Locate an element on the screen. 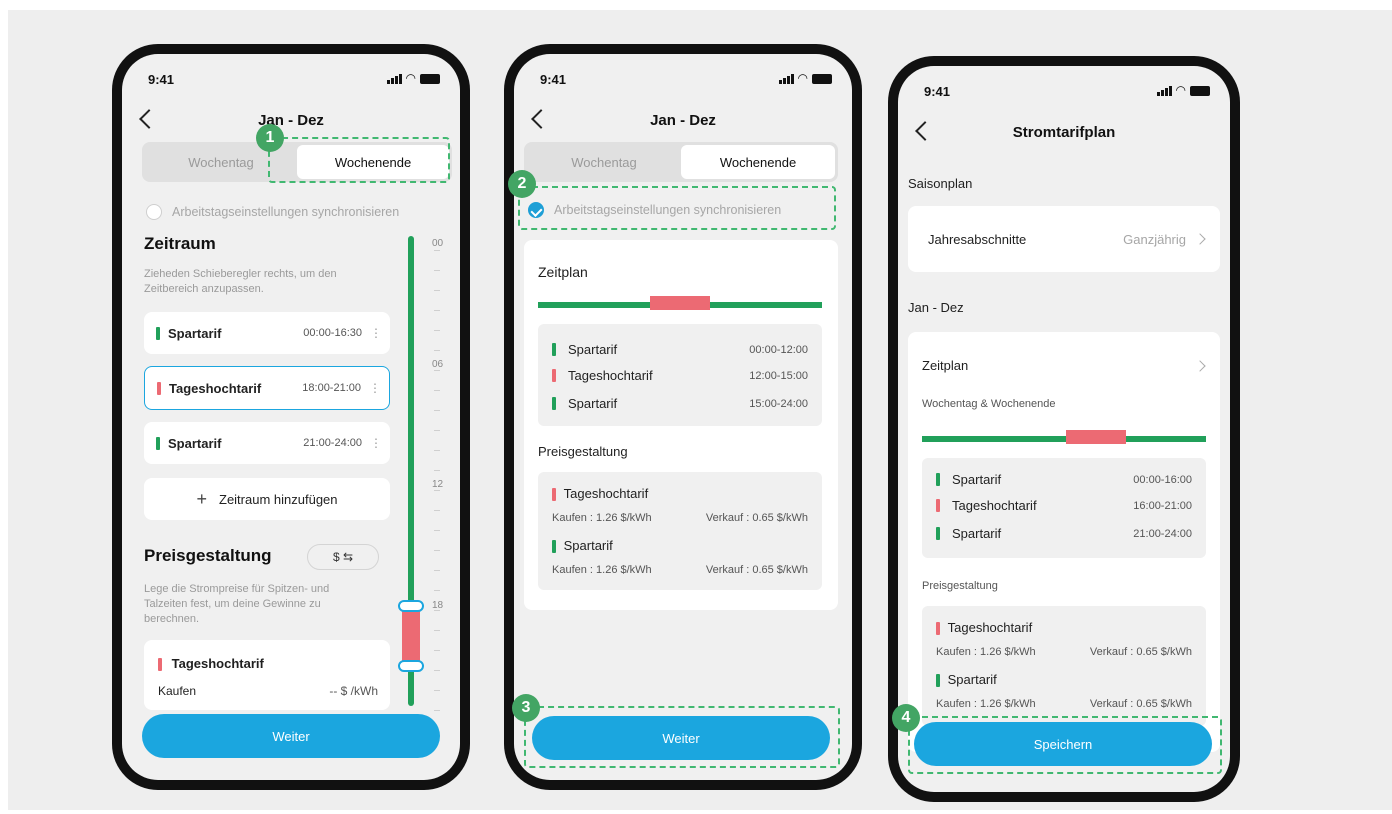 The width and height of the screenshot is (1392, 814). day-type-segmented-control: Wochentag Wochenende is located at coordinates (681, 162).